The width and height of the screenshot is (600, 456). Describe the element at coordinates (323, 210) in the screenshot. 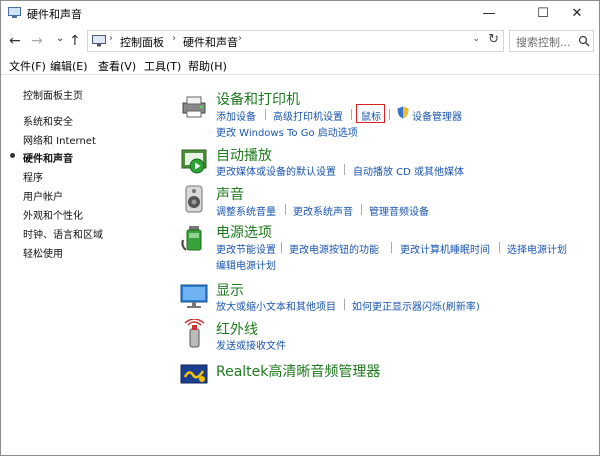

I see `link-change-system-sounds: 更改系统声音` at that location.